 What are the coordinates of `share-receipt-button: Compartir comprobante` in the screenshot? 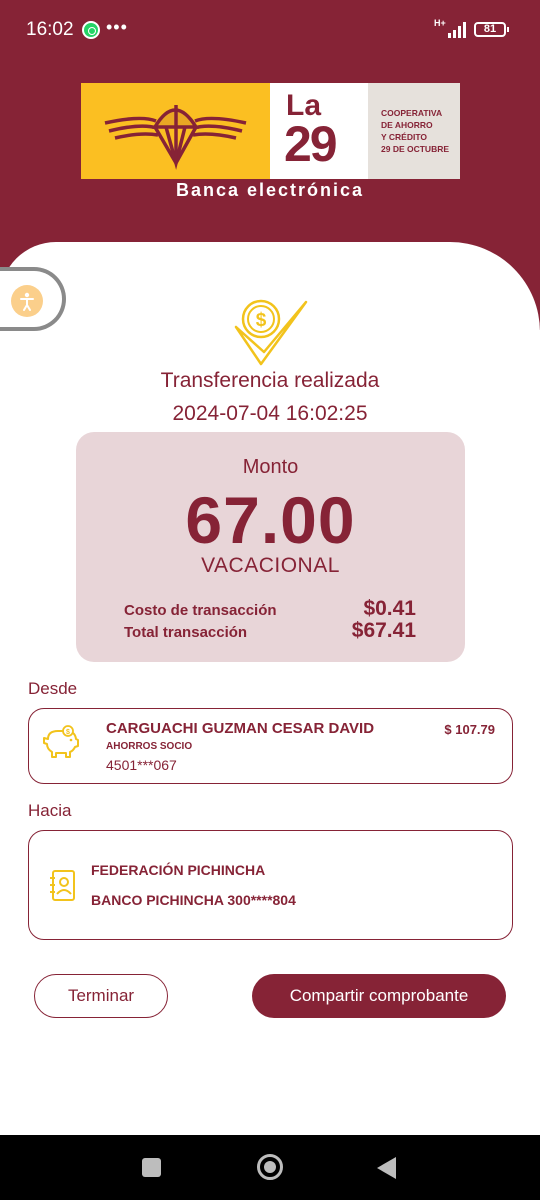 It's located at (379, 996).